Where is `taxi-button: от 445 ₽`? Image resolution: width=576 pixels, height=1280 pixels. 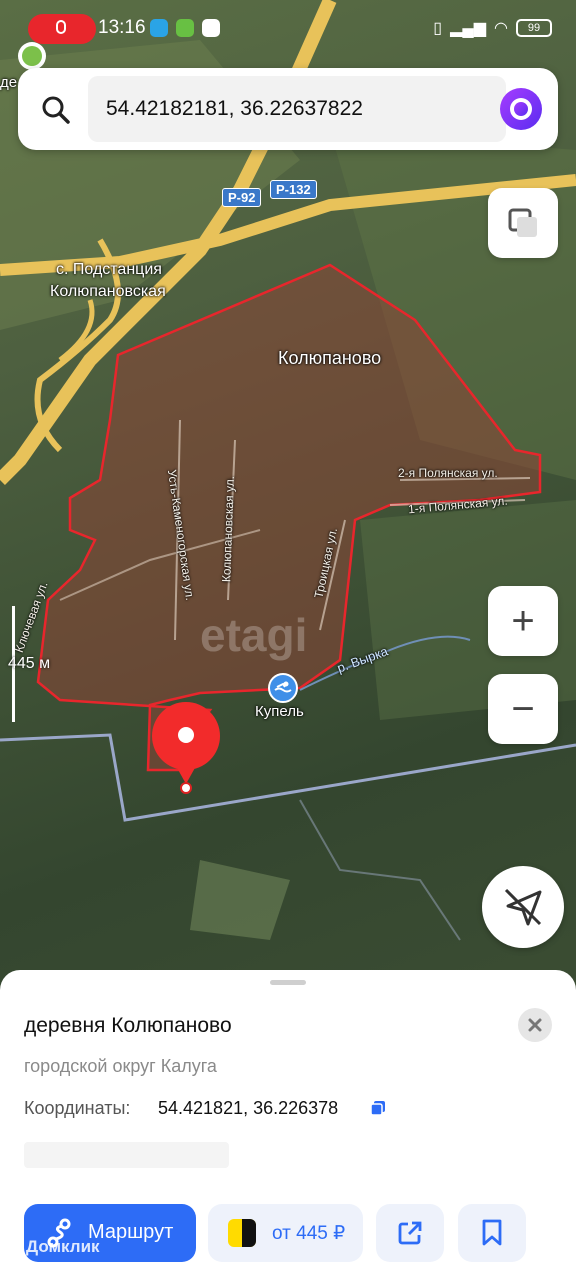 taxi-button: от 445 ₽ is located at coordinates (285, 1233).